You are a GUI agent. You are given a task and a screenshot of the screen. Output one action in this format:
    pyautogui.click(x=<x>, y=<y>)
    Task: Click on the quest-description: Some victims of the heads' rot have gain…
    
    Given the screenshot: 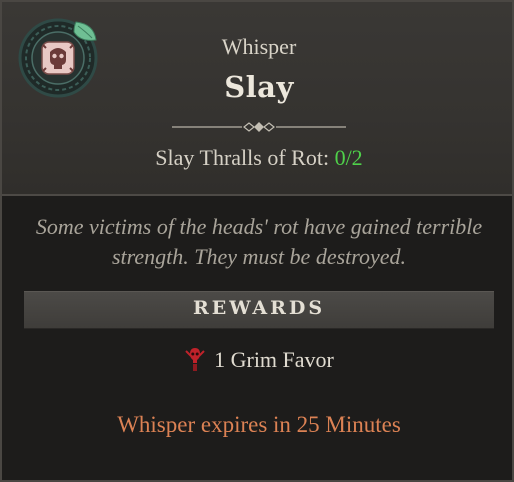 What is the action you would take?
    pyautogui.click(x=259, y=241)
    